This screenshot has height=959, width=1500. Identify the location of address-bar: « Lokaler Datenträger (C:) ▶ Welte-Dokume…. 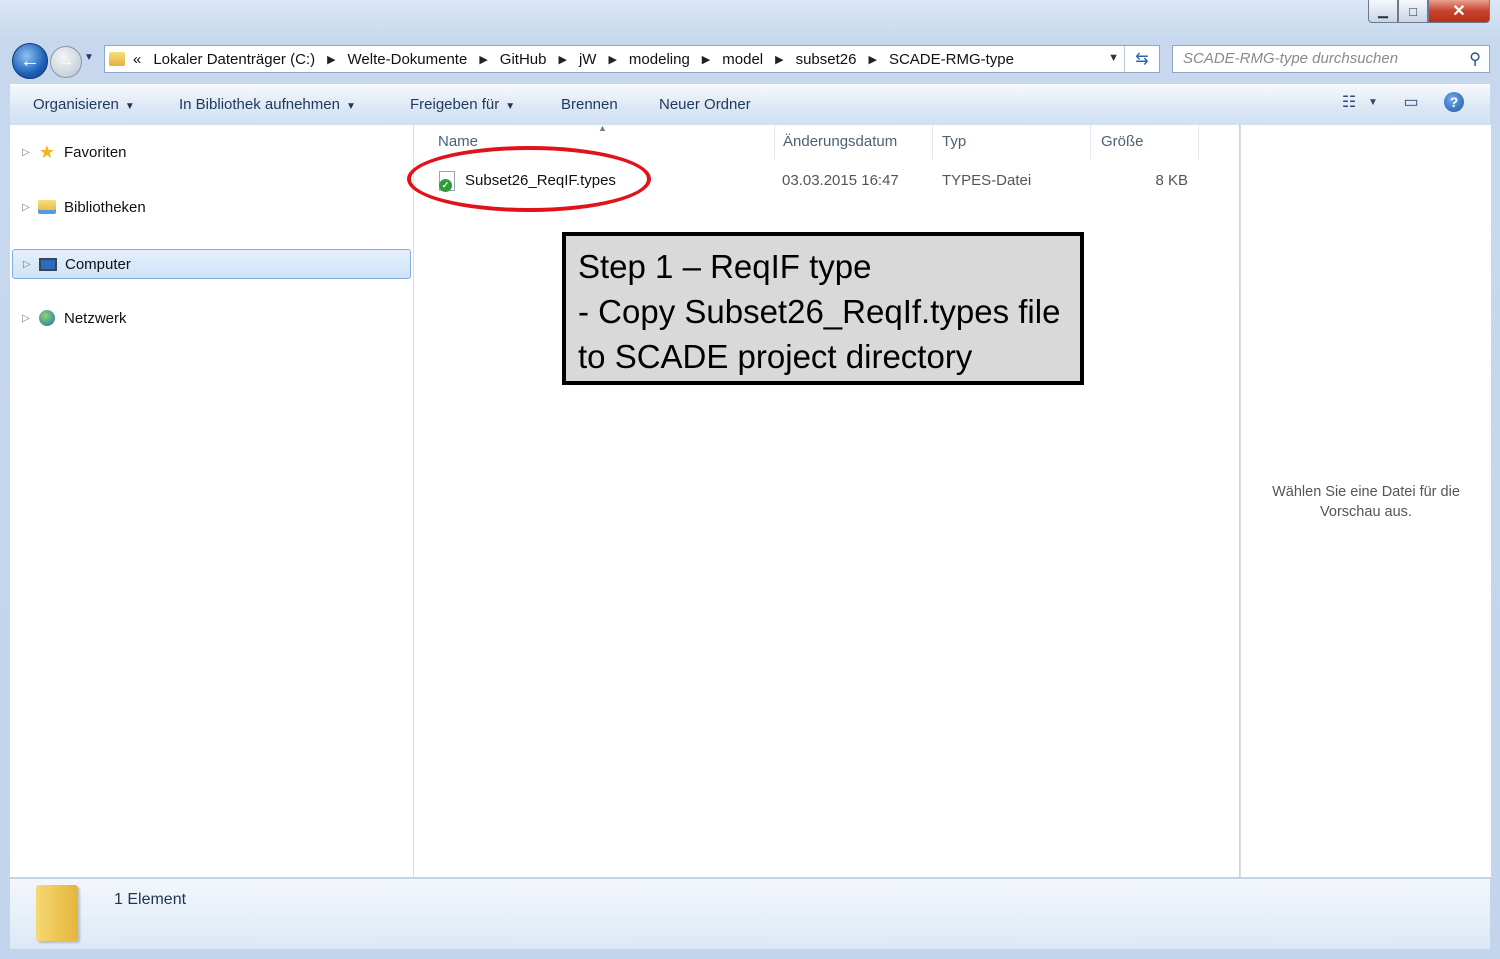
(632, 59).